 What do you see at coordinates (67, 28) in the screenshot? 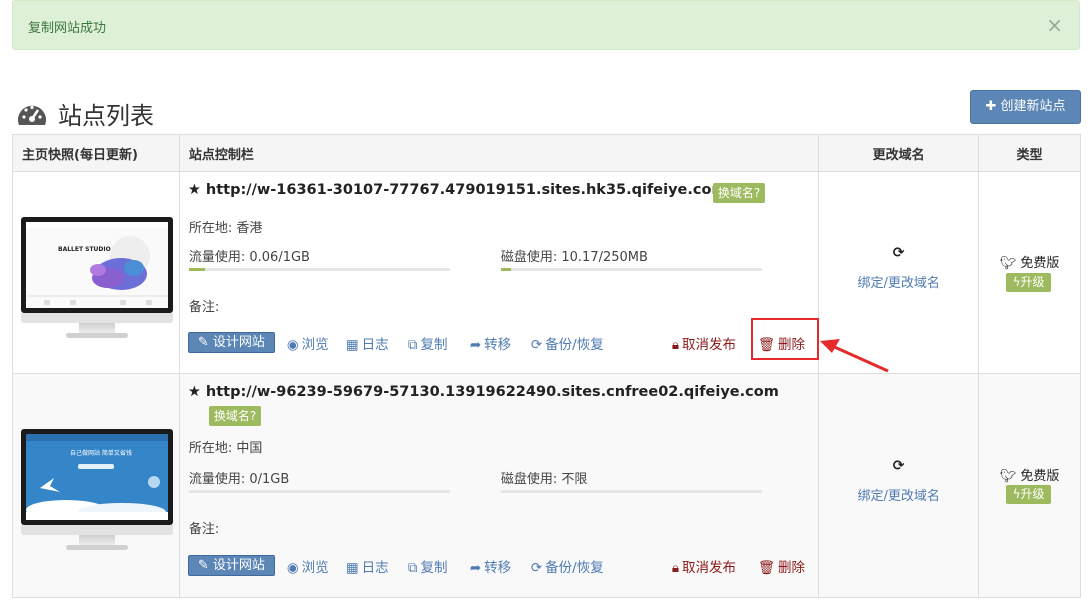
I see `alert-message: 复制网站成功` at bounding box center [67, 28].